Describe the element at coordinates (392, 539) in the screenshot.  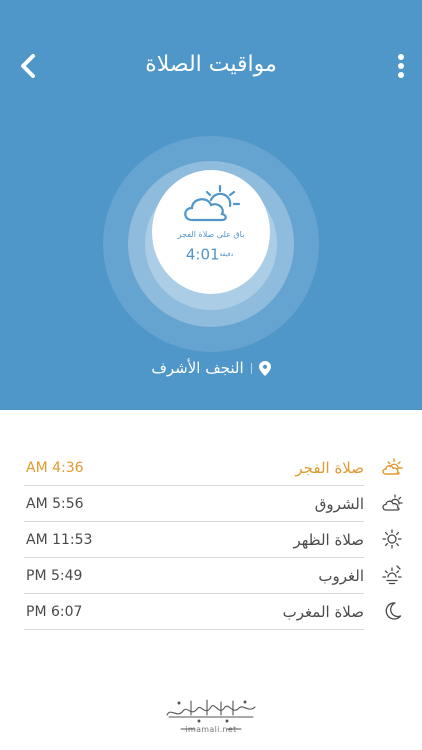
I see `sun-icon` at that location.